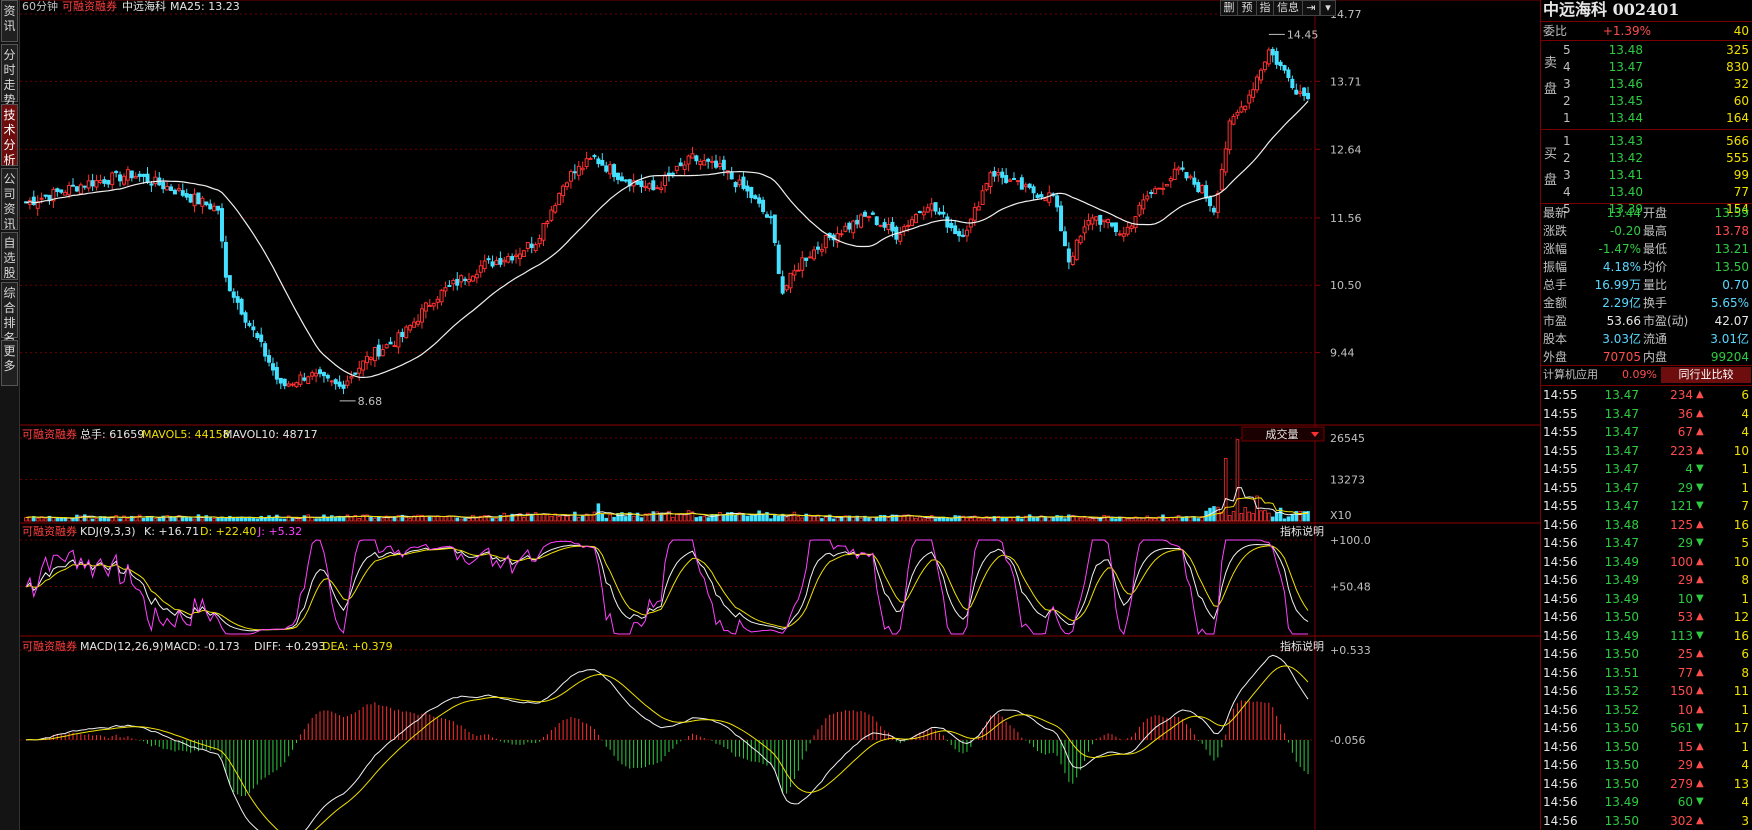 The image size is (1752, 830). I want to click on tick-volume: 25, so click(1685, 654).